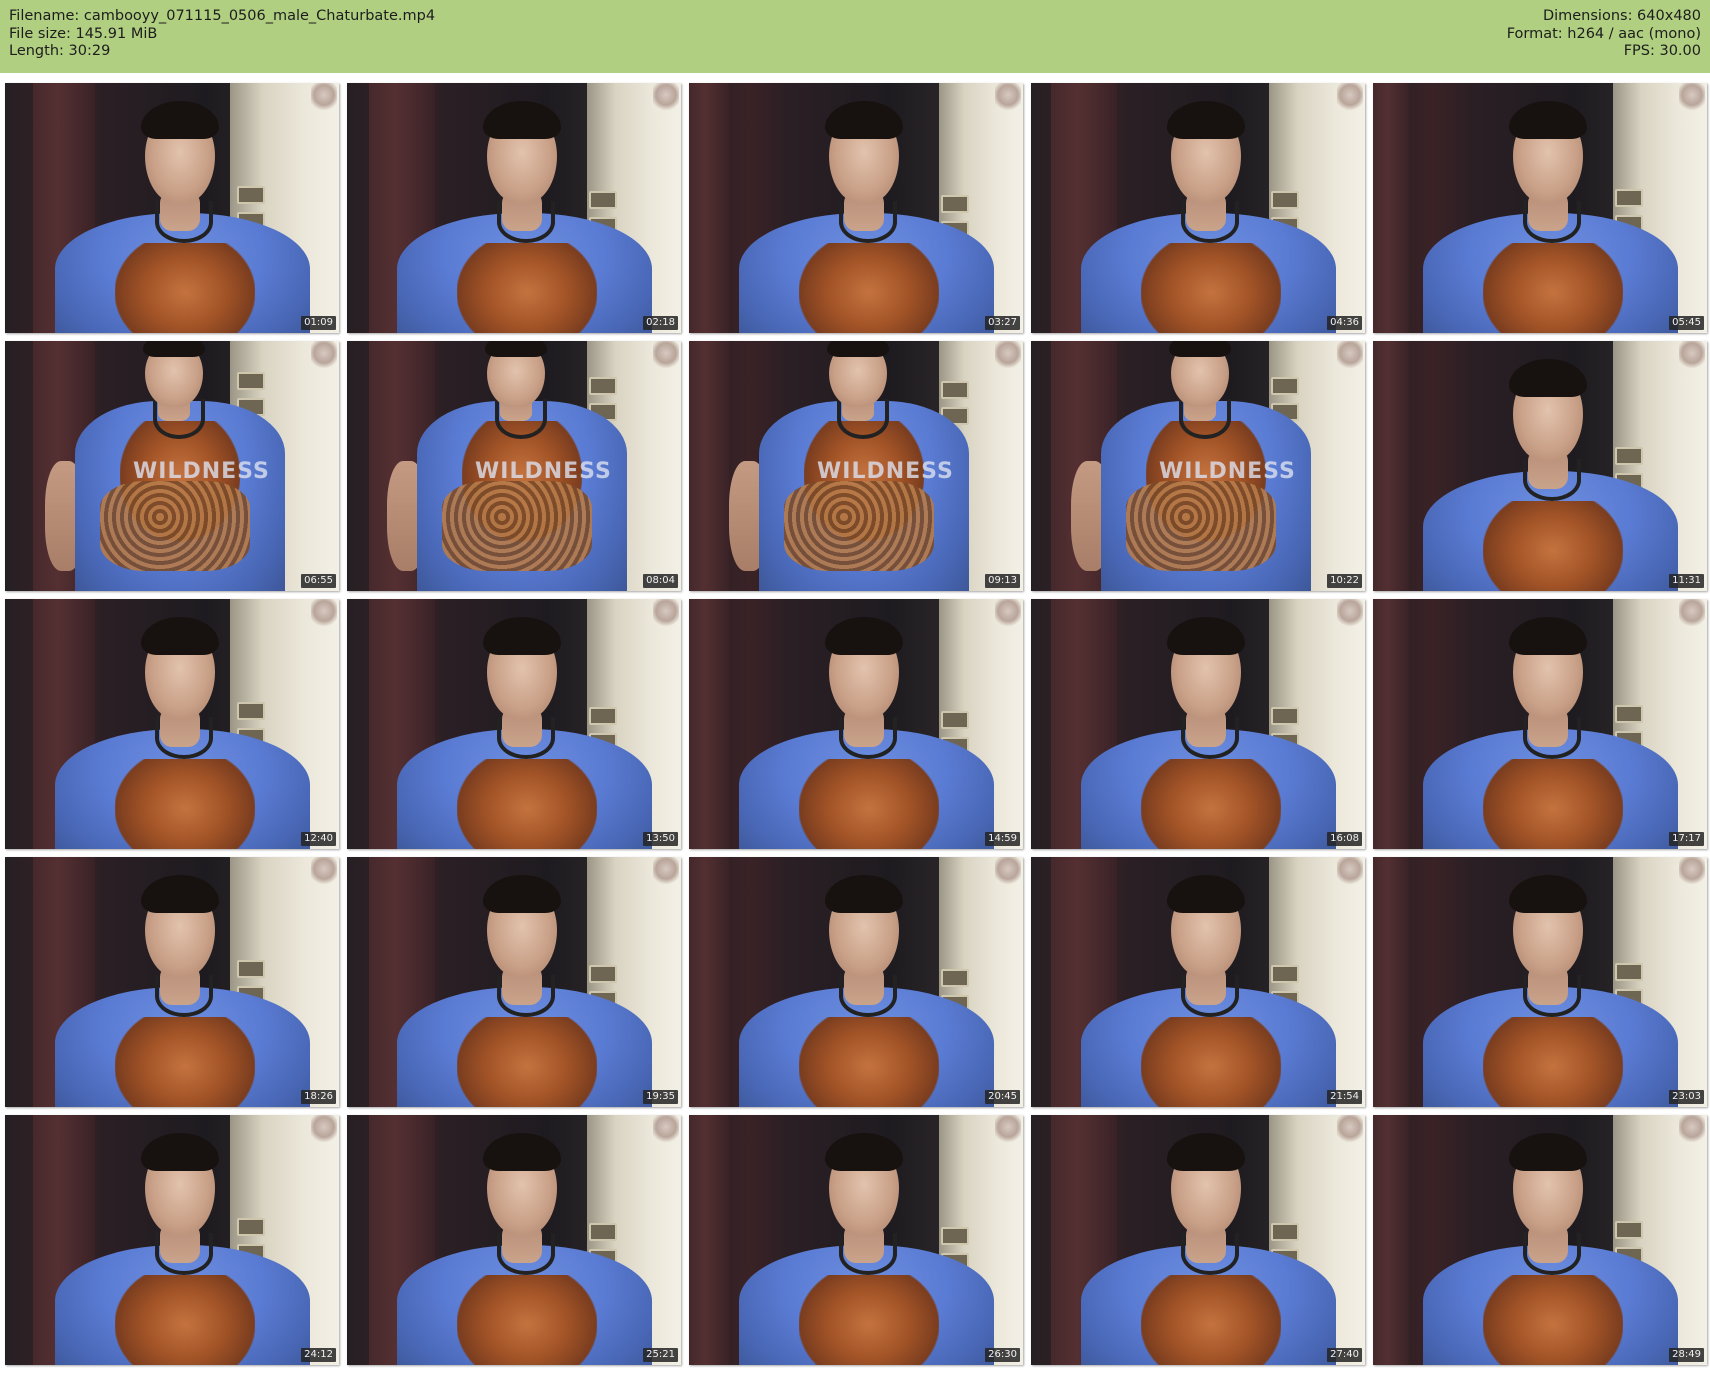 The width and height of the screenshot is (1710, 1373). Describe the element at coordinates (660, 839) in the screenshot. I see `timestamp-label: 13:50` at that location.